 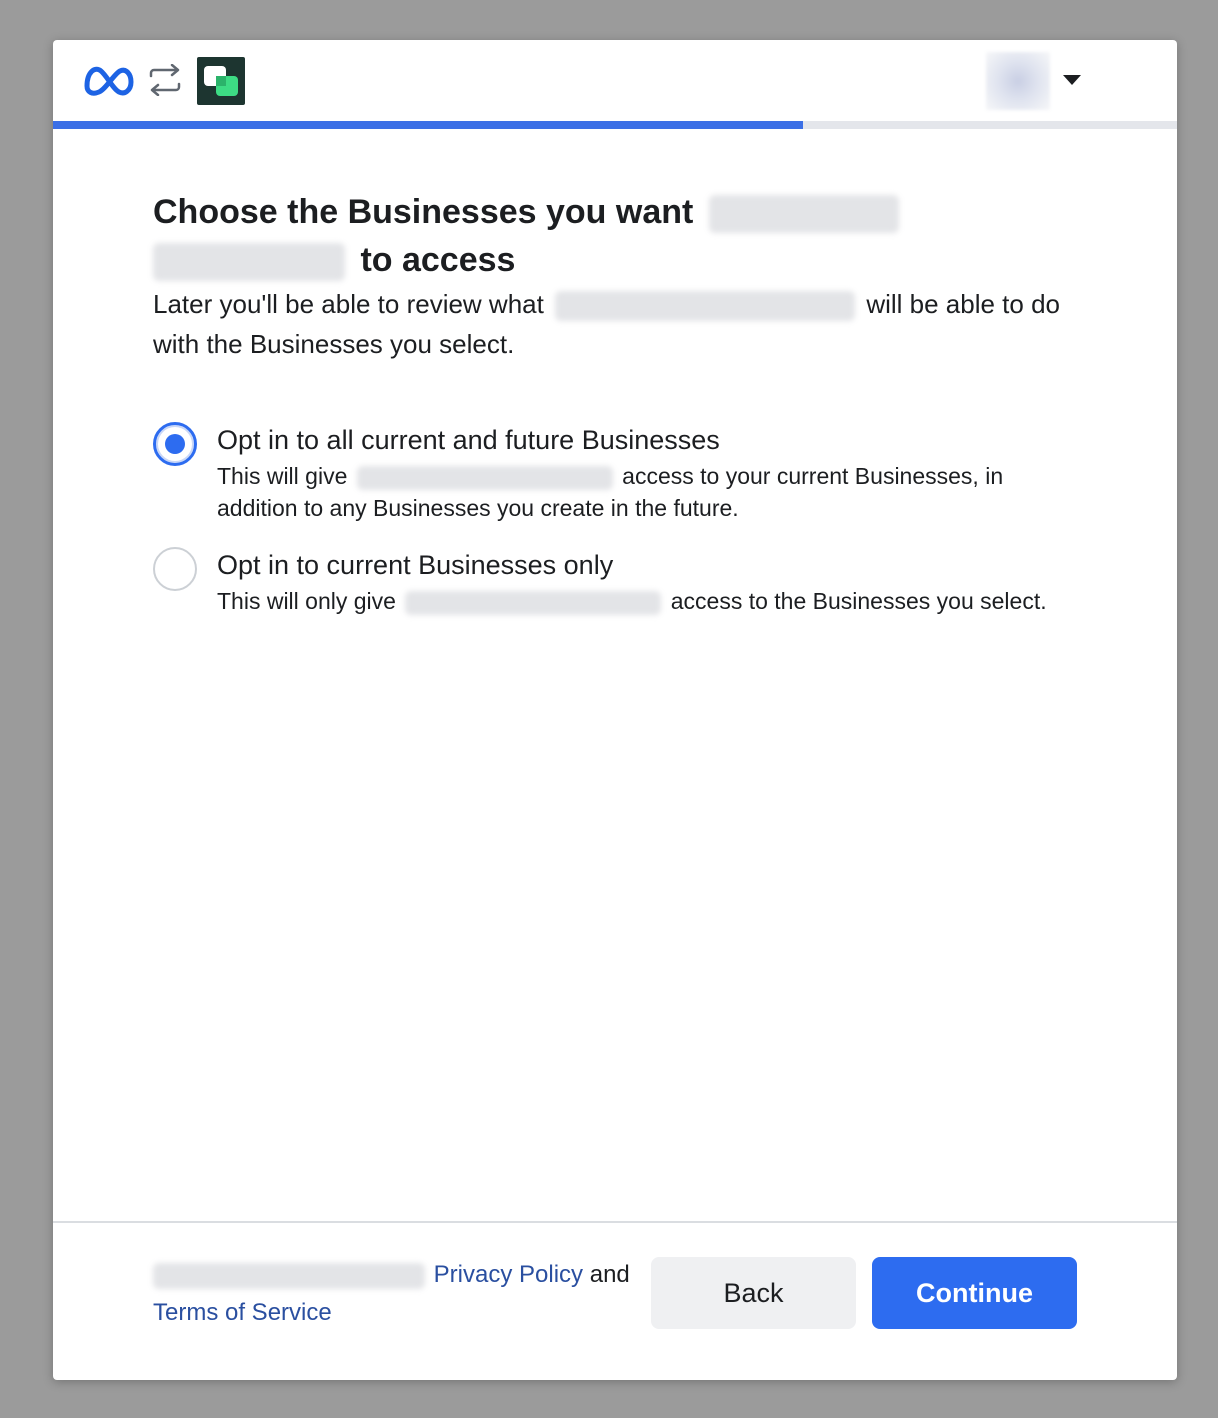 What do you see at coordinates (858, 601) in the screenshot?
I see `option-description-end: access to the Businesses you select.` at bounding box center [858, 601].